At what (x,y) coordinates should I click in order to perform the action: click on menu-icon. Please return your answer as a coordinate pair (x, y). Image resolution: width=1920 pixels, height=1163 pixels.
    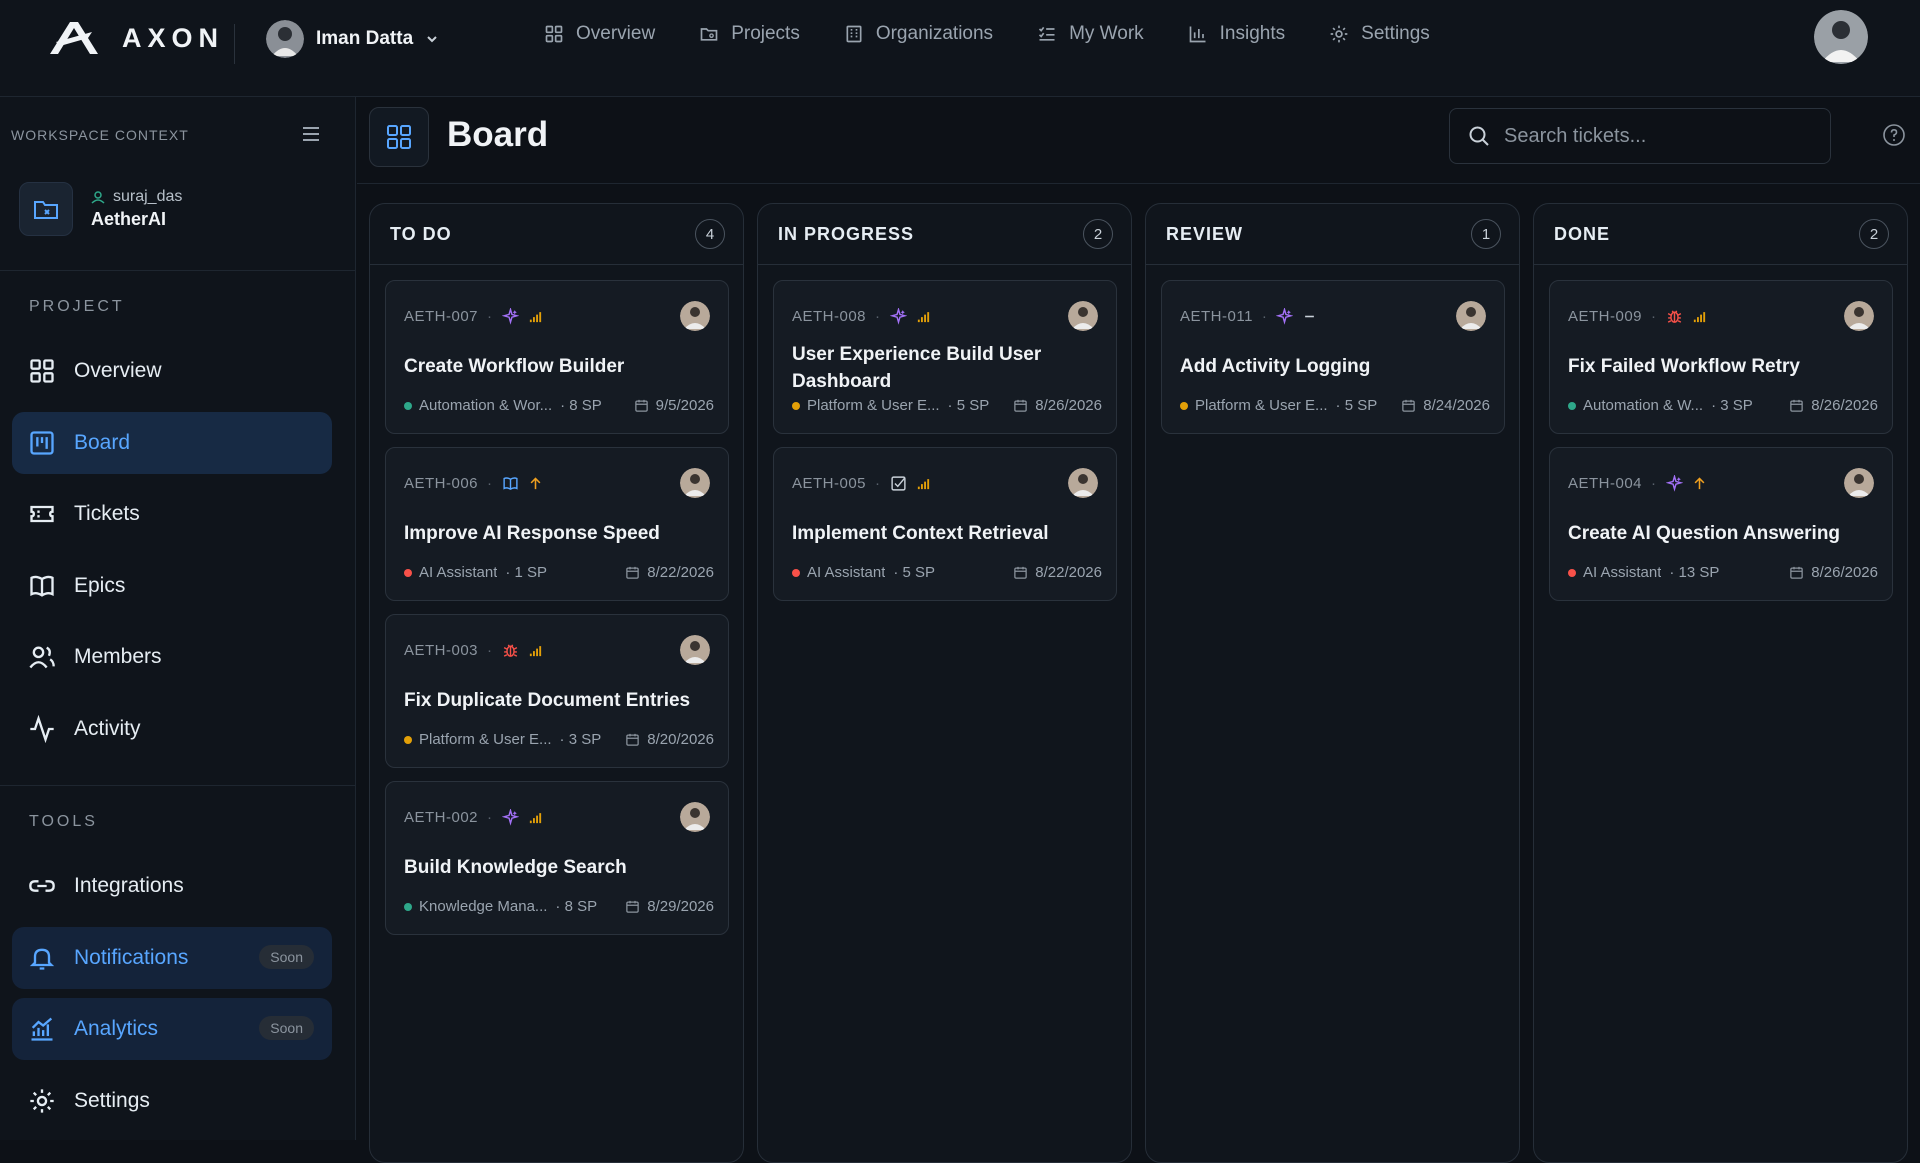
    Looking at the image, I should click on (311, 134).